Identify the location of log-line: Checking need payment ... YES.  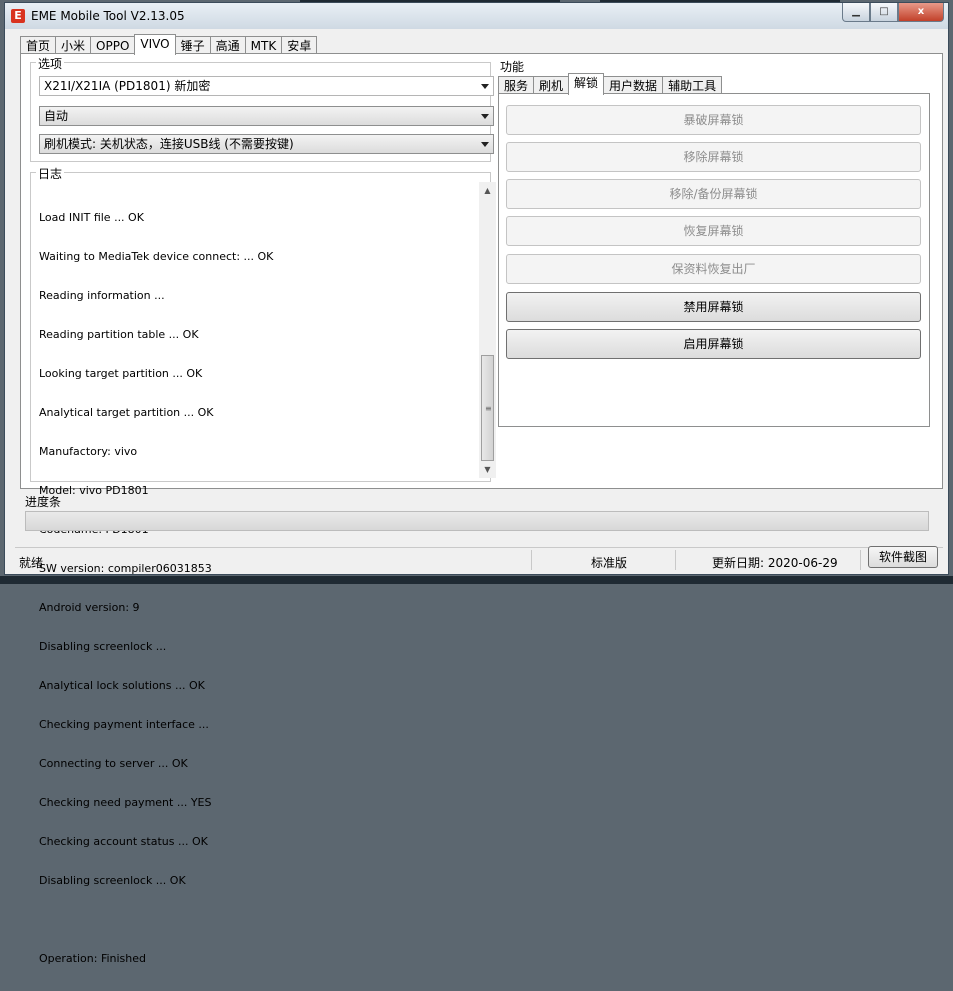
(125, 802).